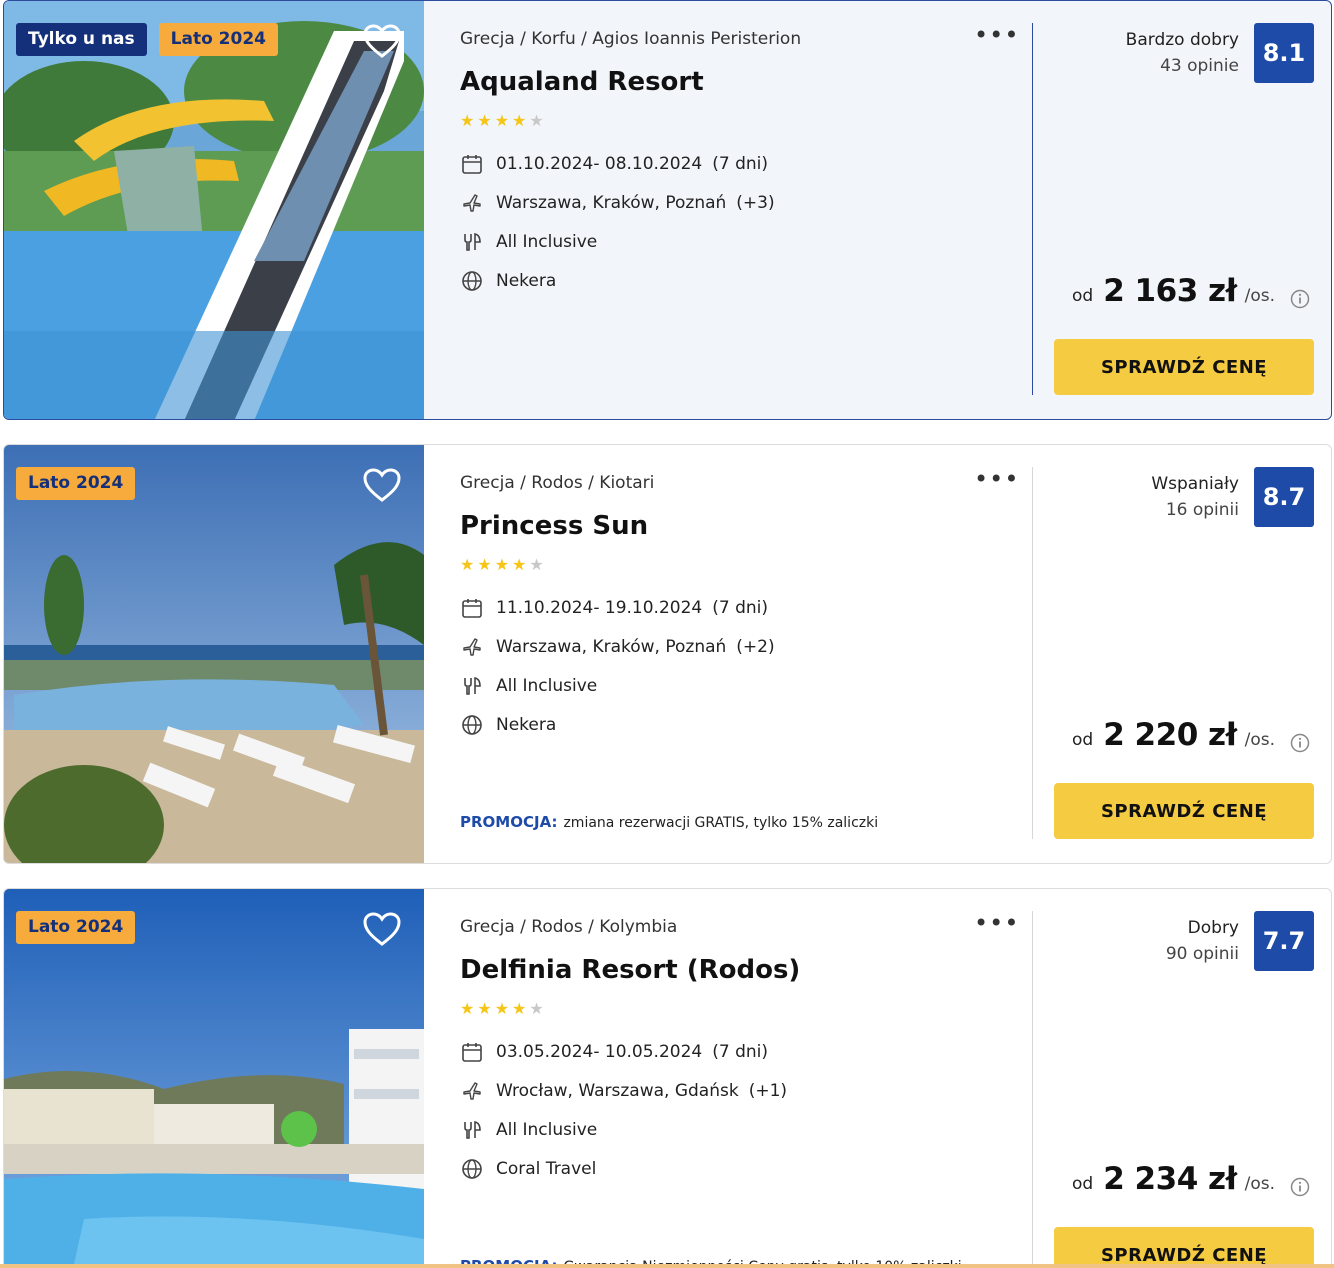 This screenshot has width=1334, height=1268. I want to click on airports-row: Warszawa, Kraków, Poznań (+2), so click(617, 647).